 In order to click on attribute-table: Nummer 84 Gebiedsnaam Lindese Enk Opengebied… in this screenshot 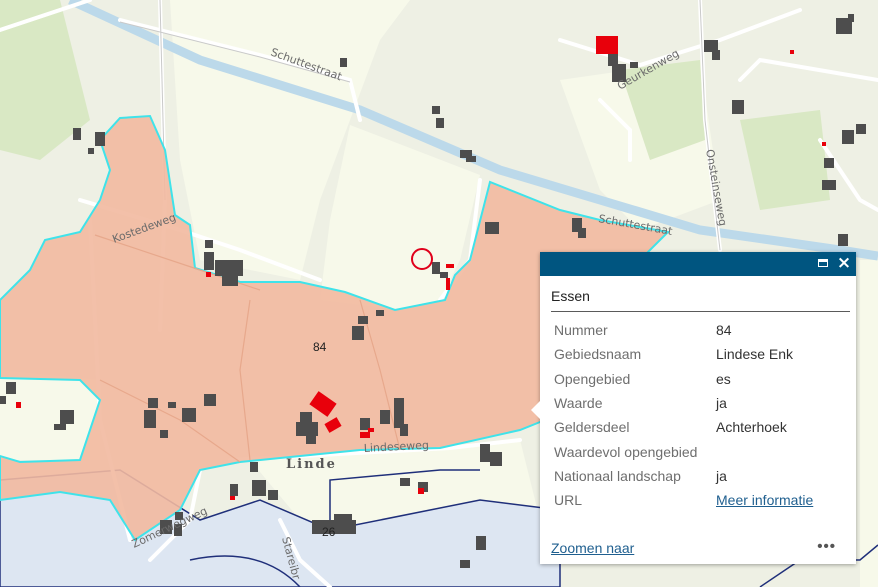, I will do `click(681, 415)`.